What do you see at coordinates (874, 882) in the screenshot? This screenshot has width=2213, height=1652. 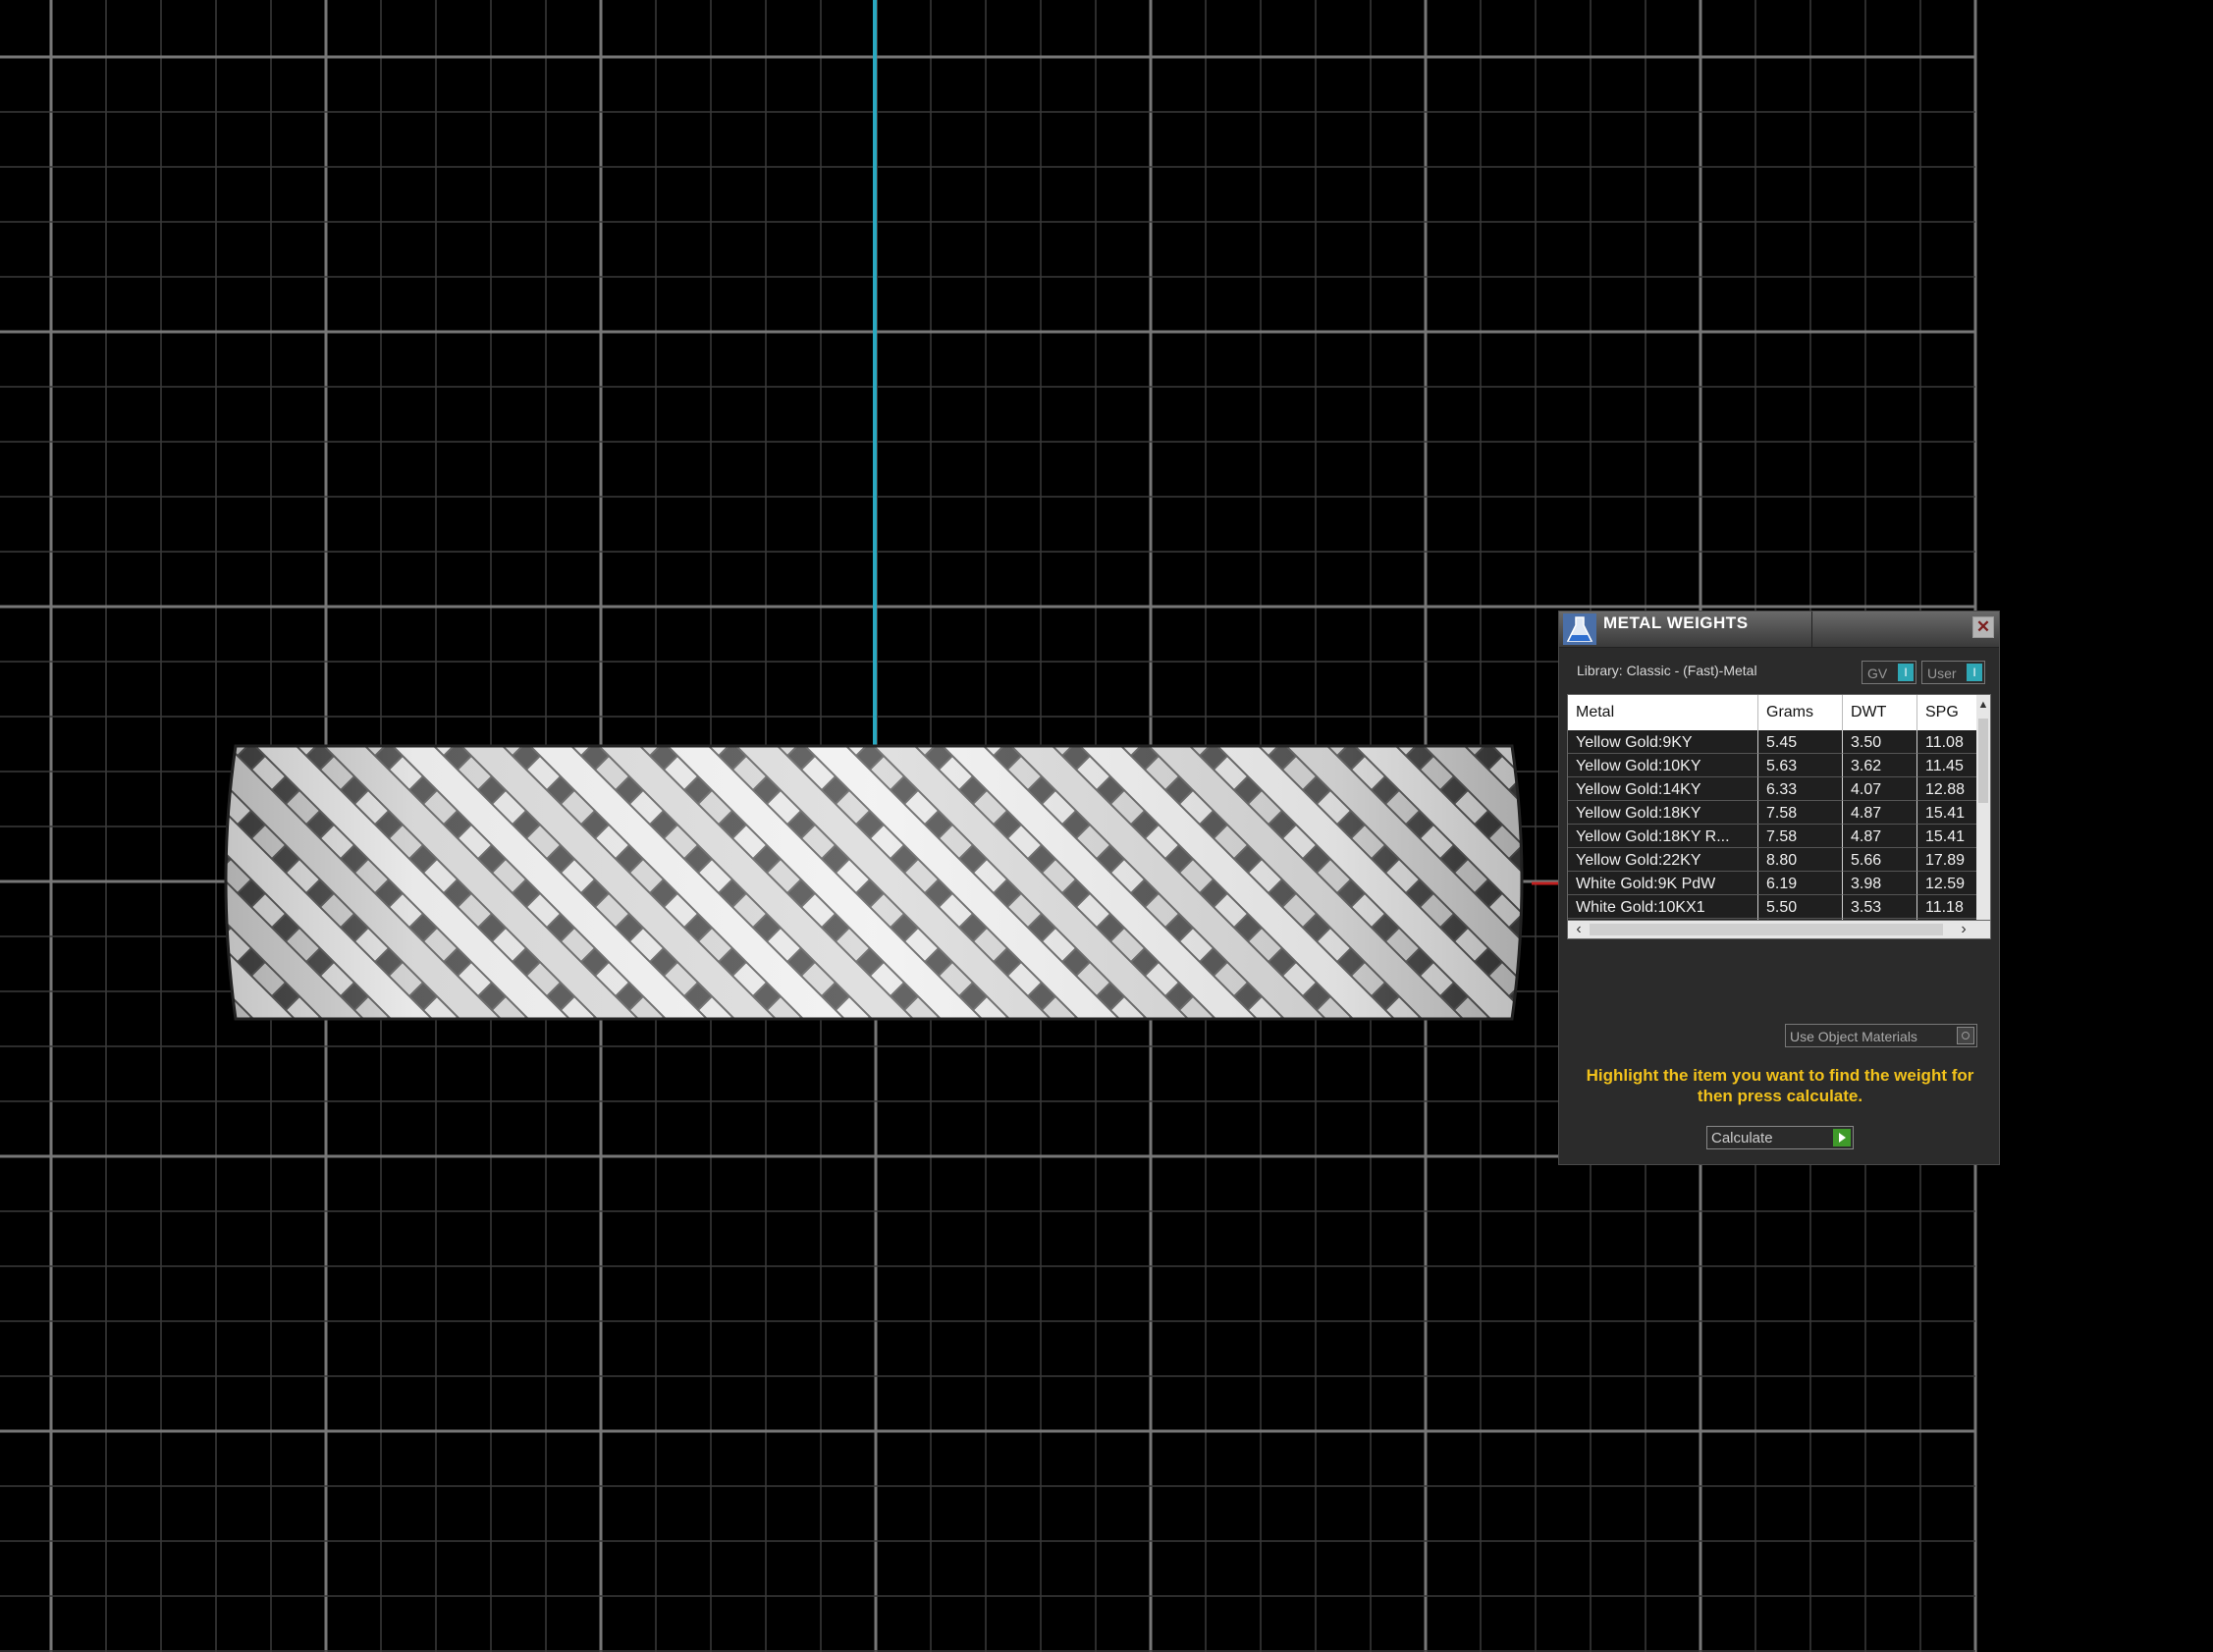 I see `ring-shading` at bounding box center [874, 882].